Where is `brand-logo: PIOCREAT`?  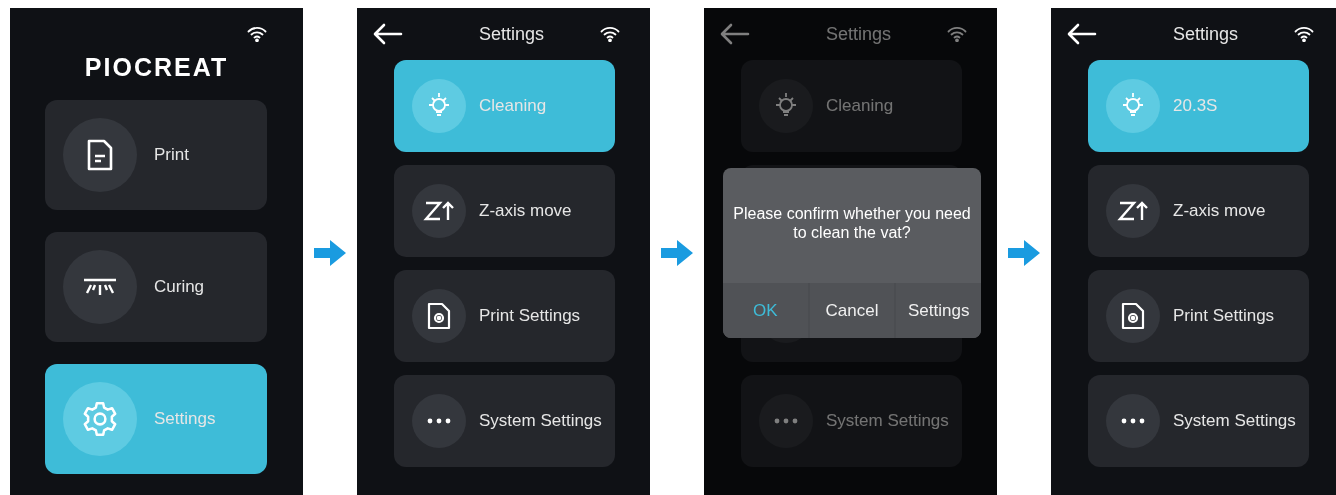 brand-logo: PIOCREAT is located at coordinates (156, 67).